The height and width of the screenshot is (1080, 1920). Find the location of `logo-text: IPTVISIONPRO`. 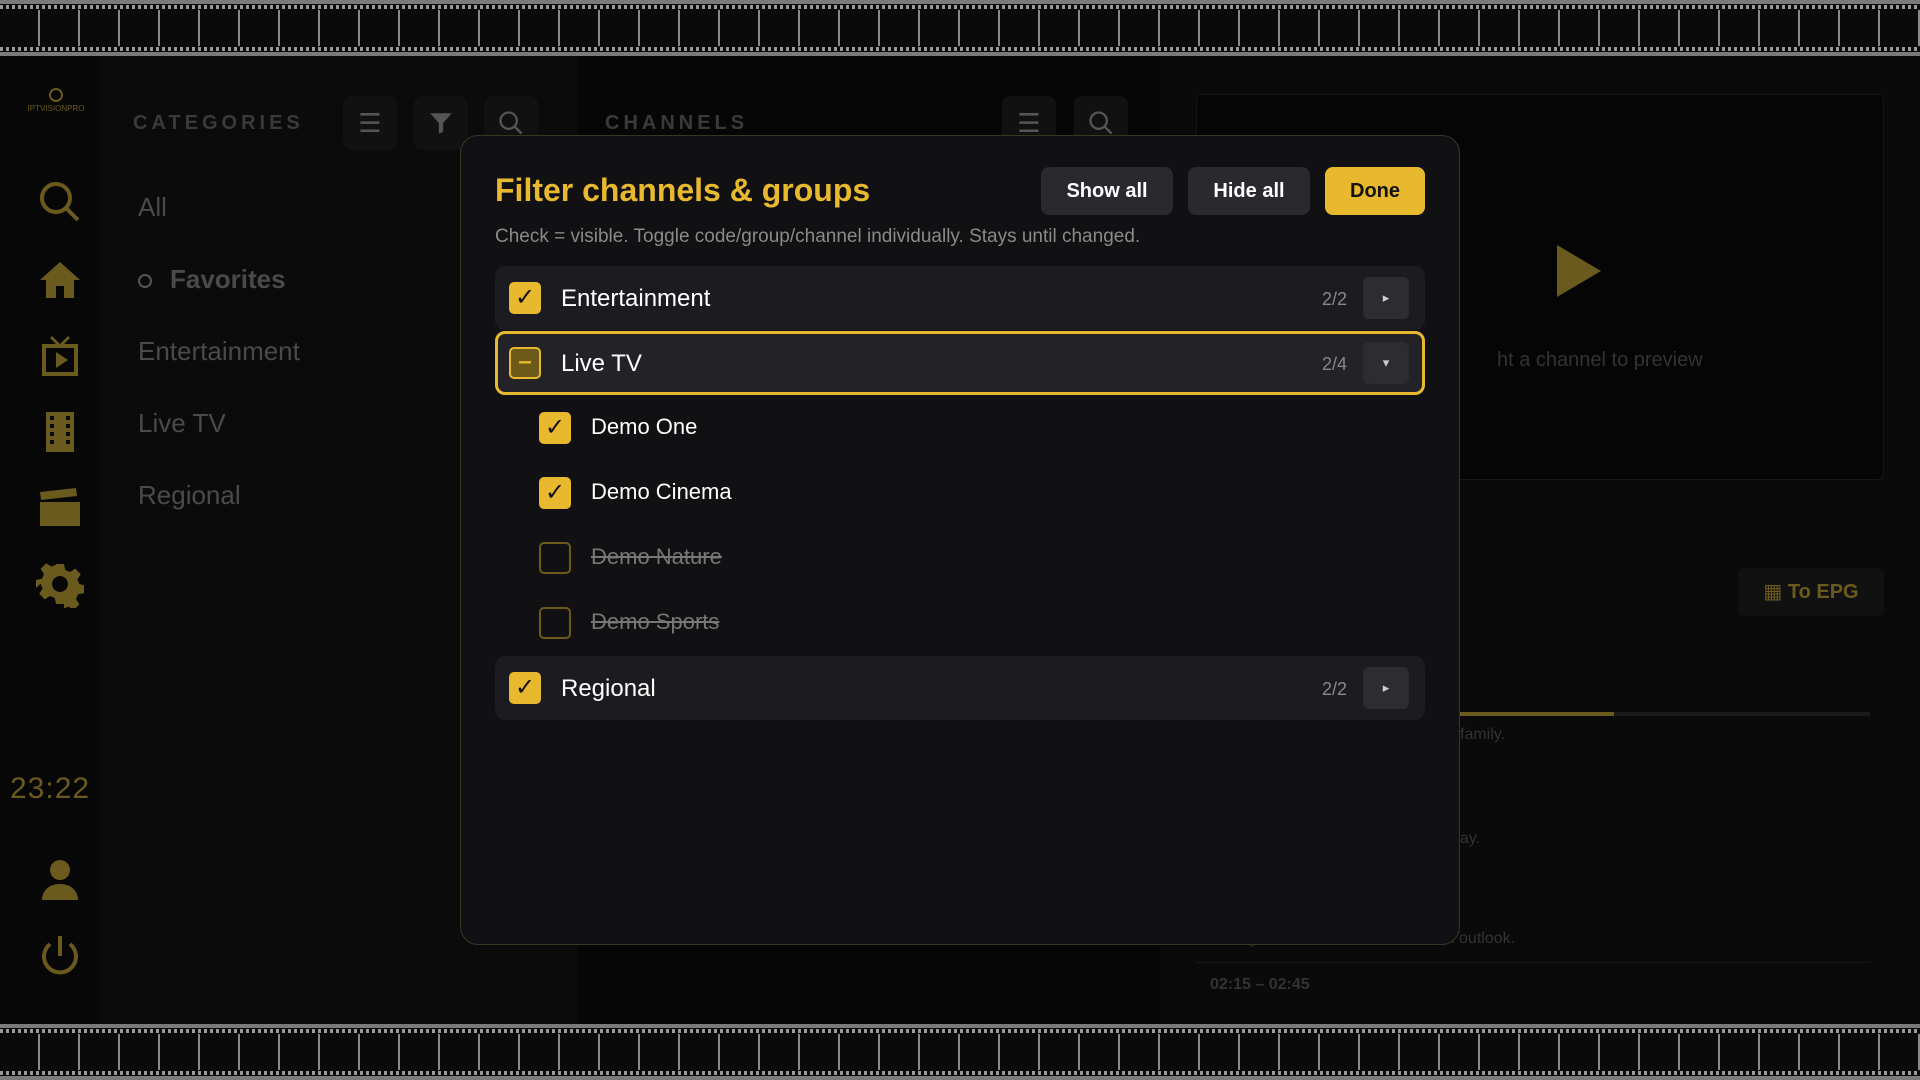

logo-text: IPTVISIONPRO is located at coordinates (56, 108).